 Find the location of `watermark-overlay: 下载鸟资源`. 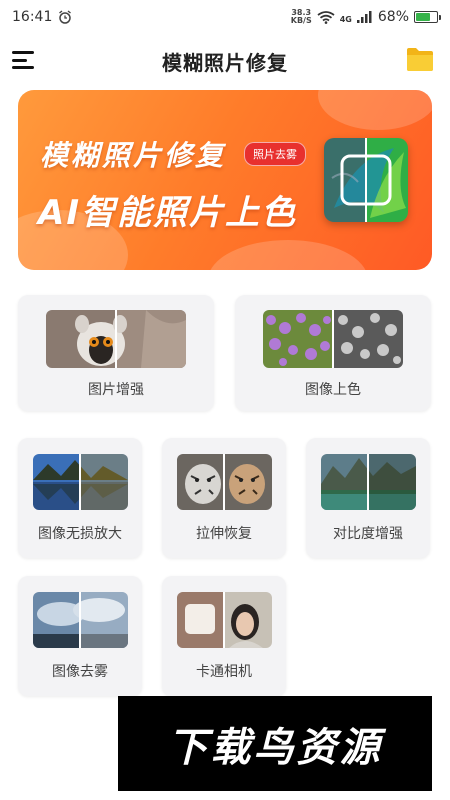

watermark-overlay: 下载鸟资源 is located at coordinates (275, 743).